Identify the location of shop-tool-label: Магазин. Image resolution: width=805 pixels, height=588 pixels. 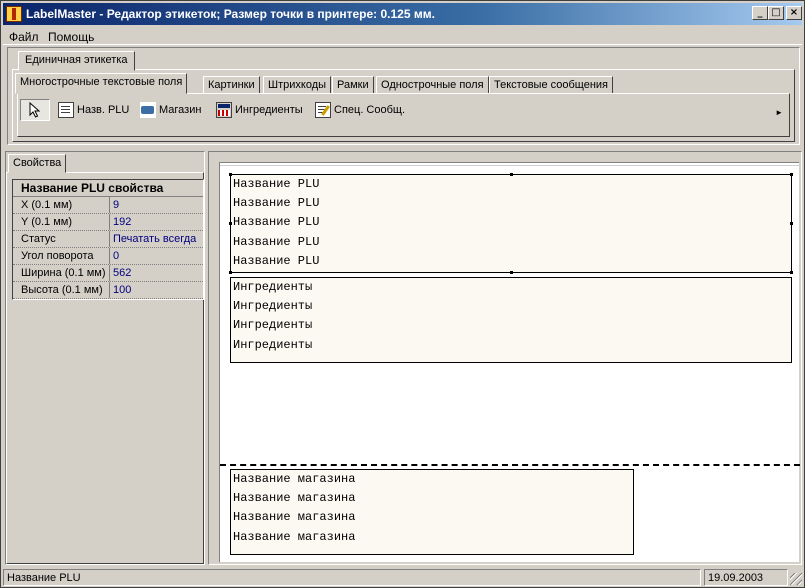
(180, 110).